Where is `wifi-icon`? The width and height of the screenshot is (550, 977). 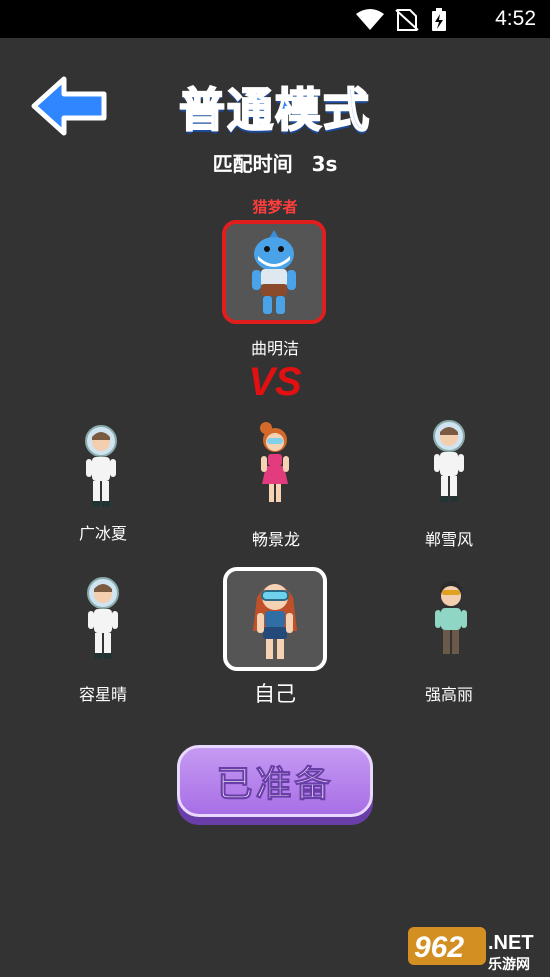
wifi-icon is located at coordinates (370, 19).